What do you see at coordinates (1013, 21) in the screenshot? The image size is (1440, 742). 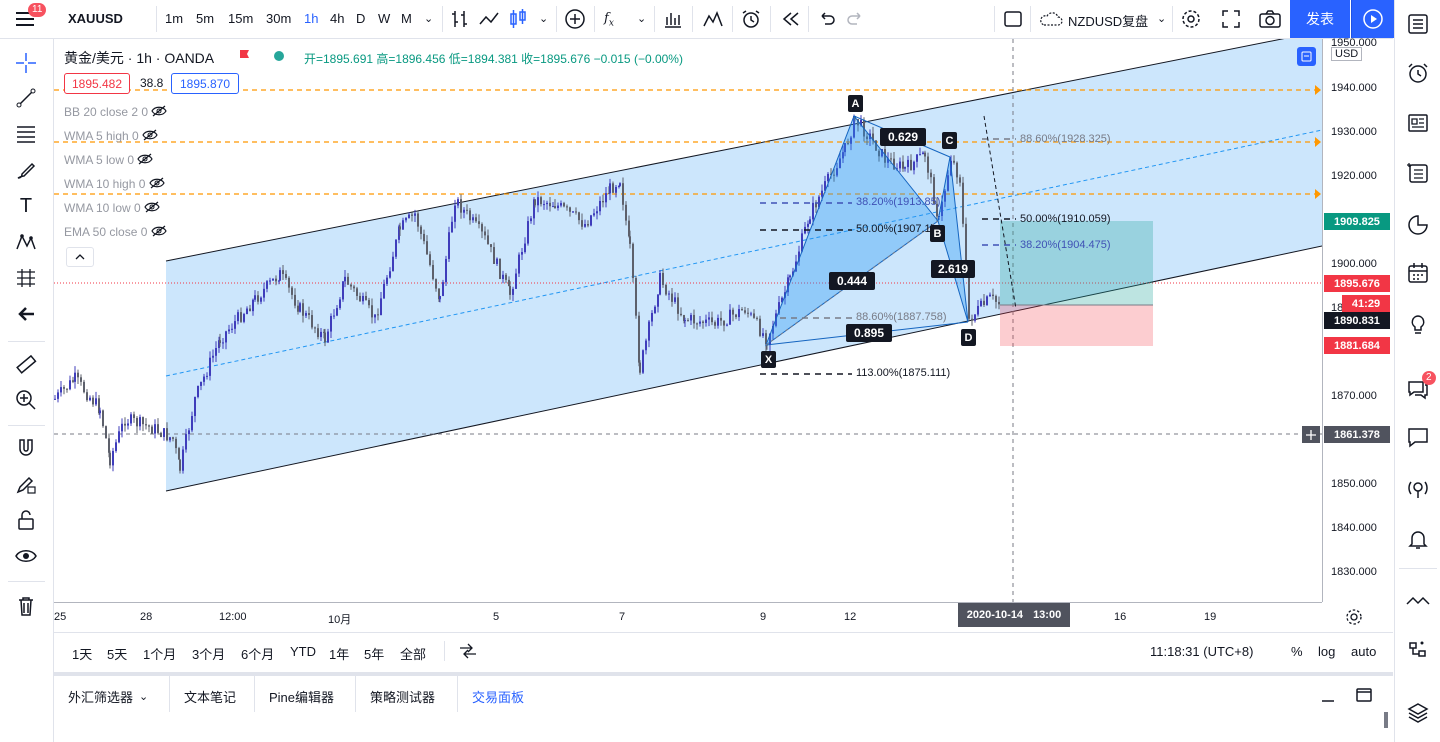 I see `layout-icon` at bounding box center [1013, 21].